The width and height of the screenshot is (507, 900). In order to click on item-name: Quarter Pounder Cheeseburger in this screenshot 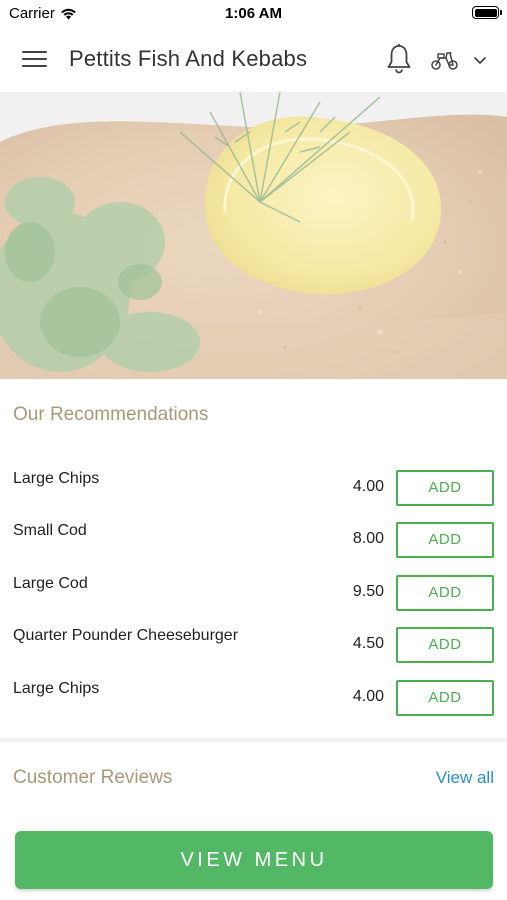, I will do `click(126, 635)`.